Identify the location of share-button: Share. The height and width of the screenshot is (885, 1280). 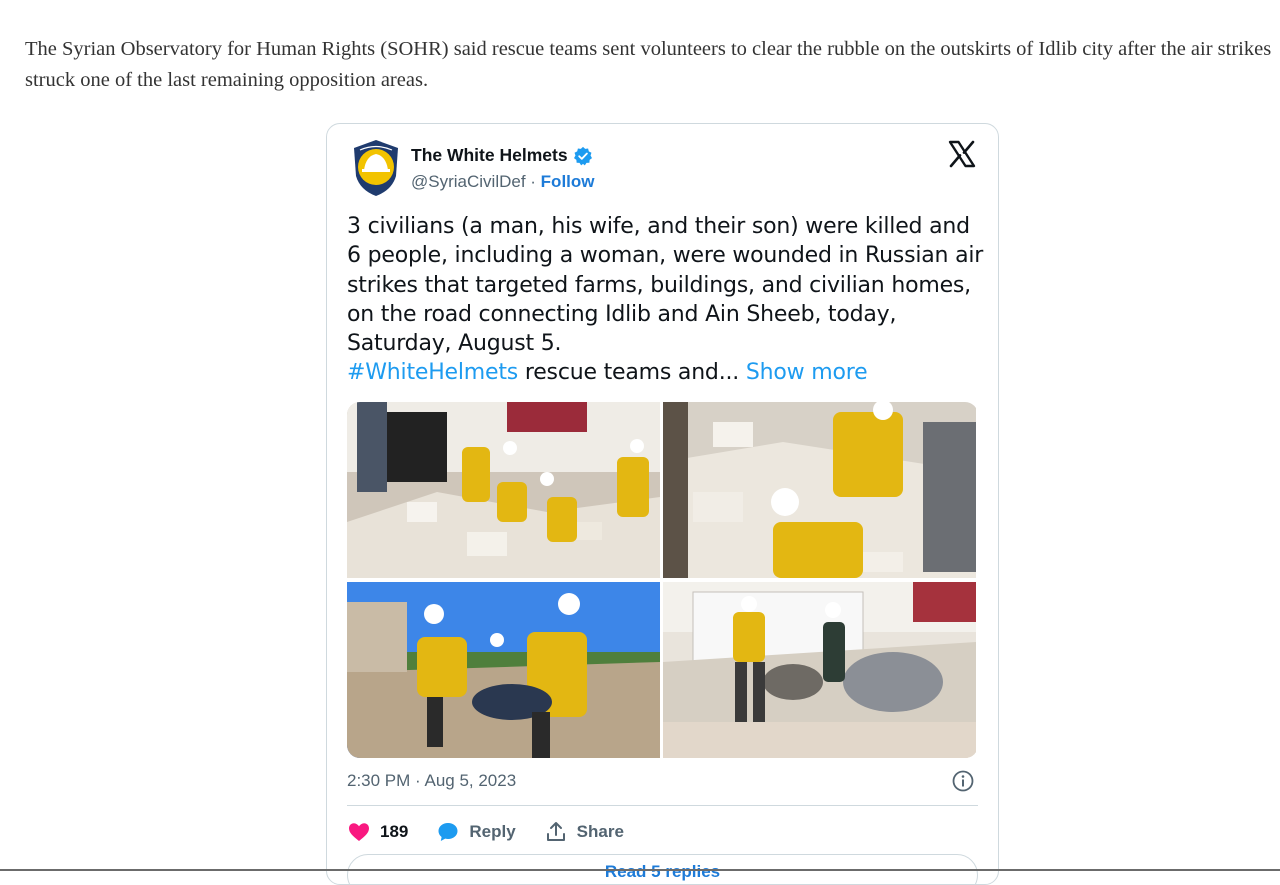
(584, 832).